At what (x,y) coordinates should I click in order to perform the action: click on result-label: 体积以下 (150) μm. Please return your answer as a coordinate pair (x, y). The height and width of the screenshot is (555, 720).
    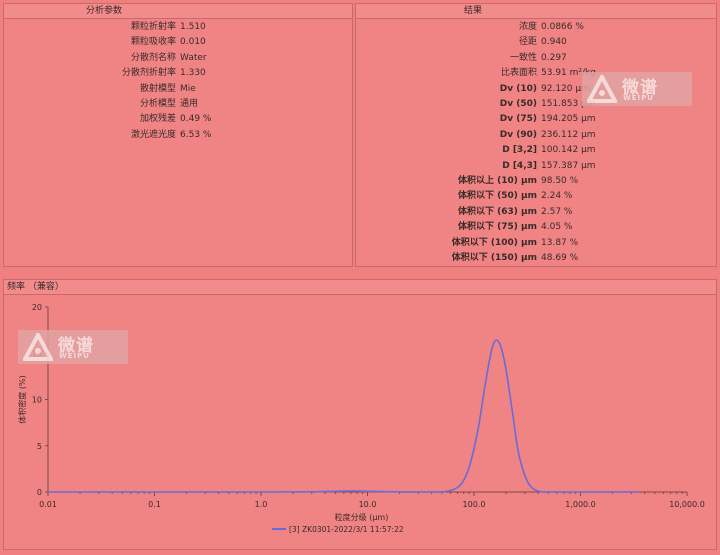
    Looking at the image, I should click on (494, 258).